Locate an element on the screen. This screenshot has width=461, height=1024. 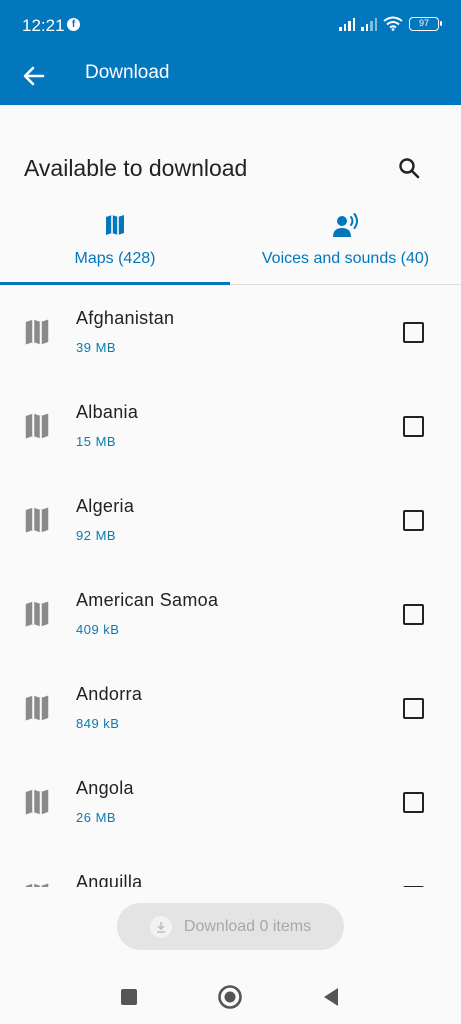
status-icons: 97 is located at coordinates (390, 23).